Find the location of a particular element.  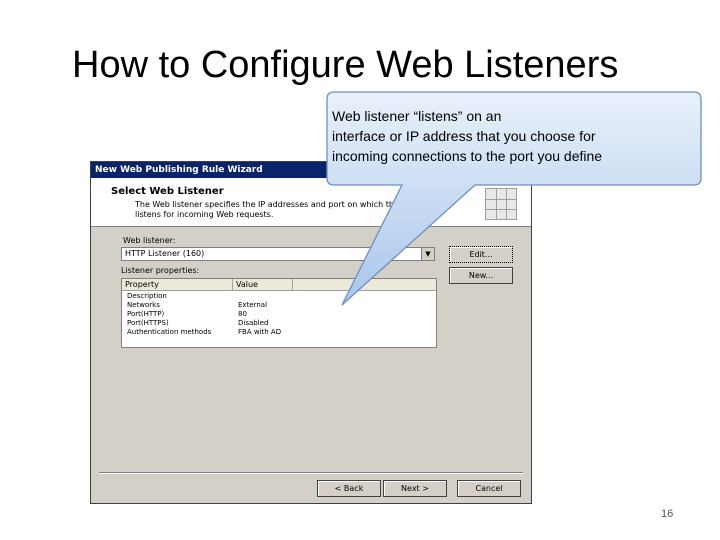

web-listener-label: Web listener: is located at coordinates (149, 240).